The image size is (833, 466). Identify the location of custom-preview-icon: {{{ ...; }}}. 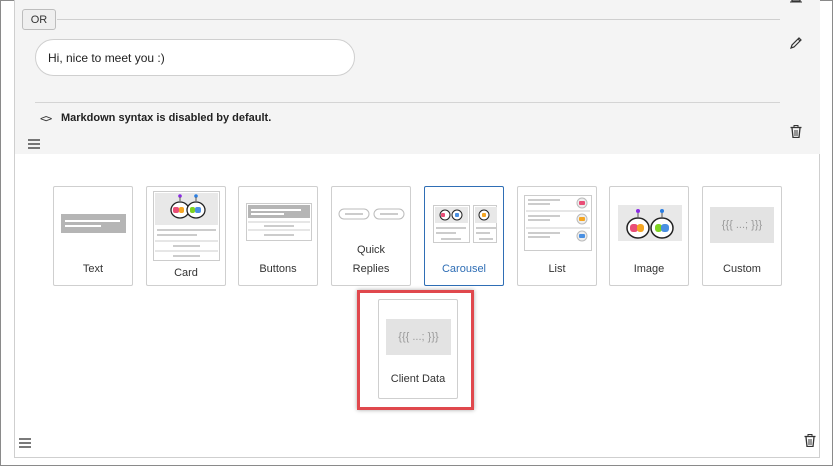
(742, 225).